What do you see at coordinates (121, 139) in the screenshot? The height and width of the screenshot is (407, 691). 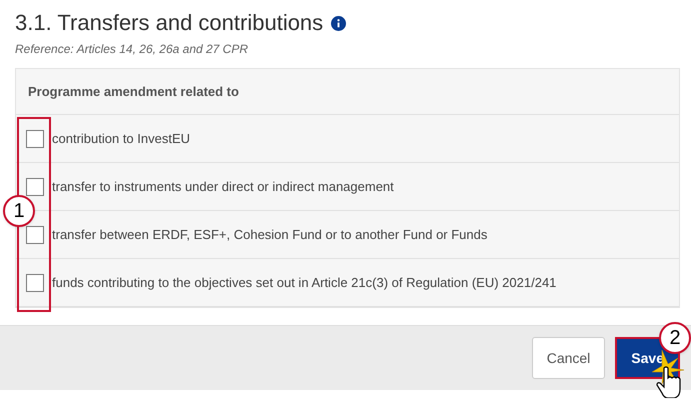 I see `checkbox-label: contribution to InvestEU` at bounding box center [121, 139].